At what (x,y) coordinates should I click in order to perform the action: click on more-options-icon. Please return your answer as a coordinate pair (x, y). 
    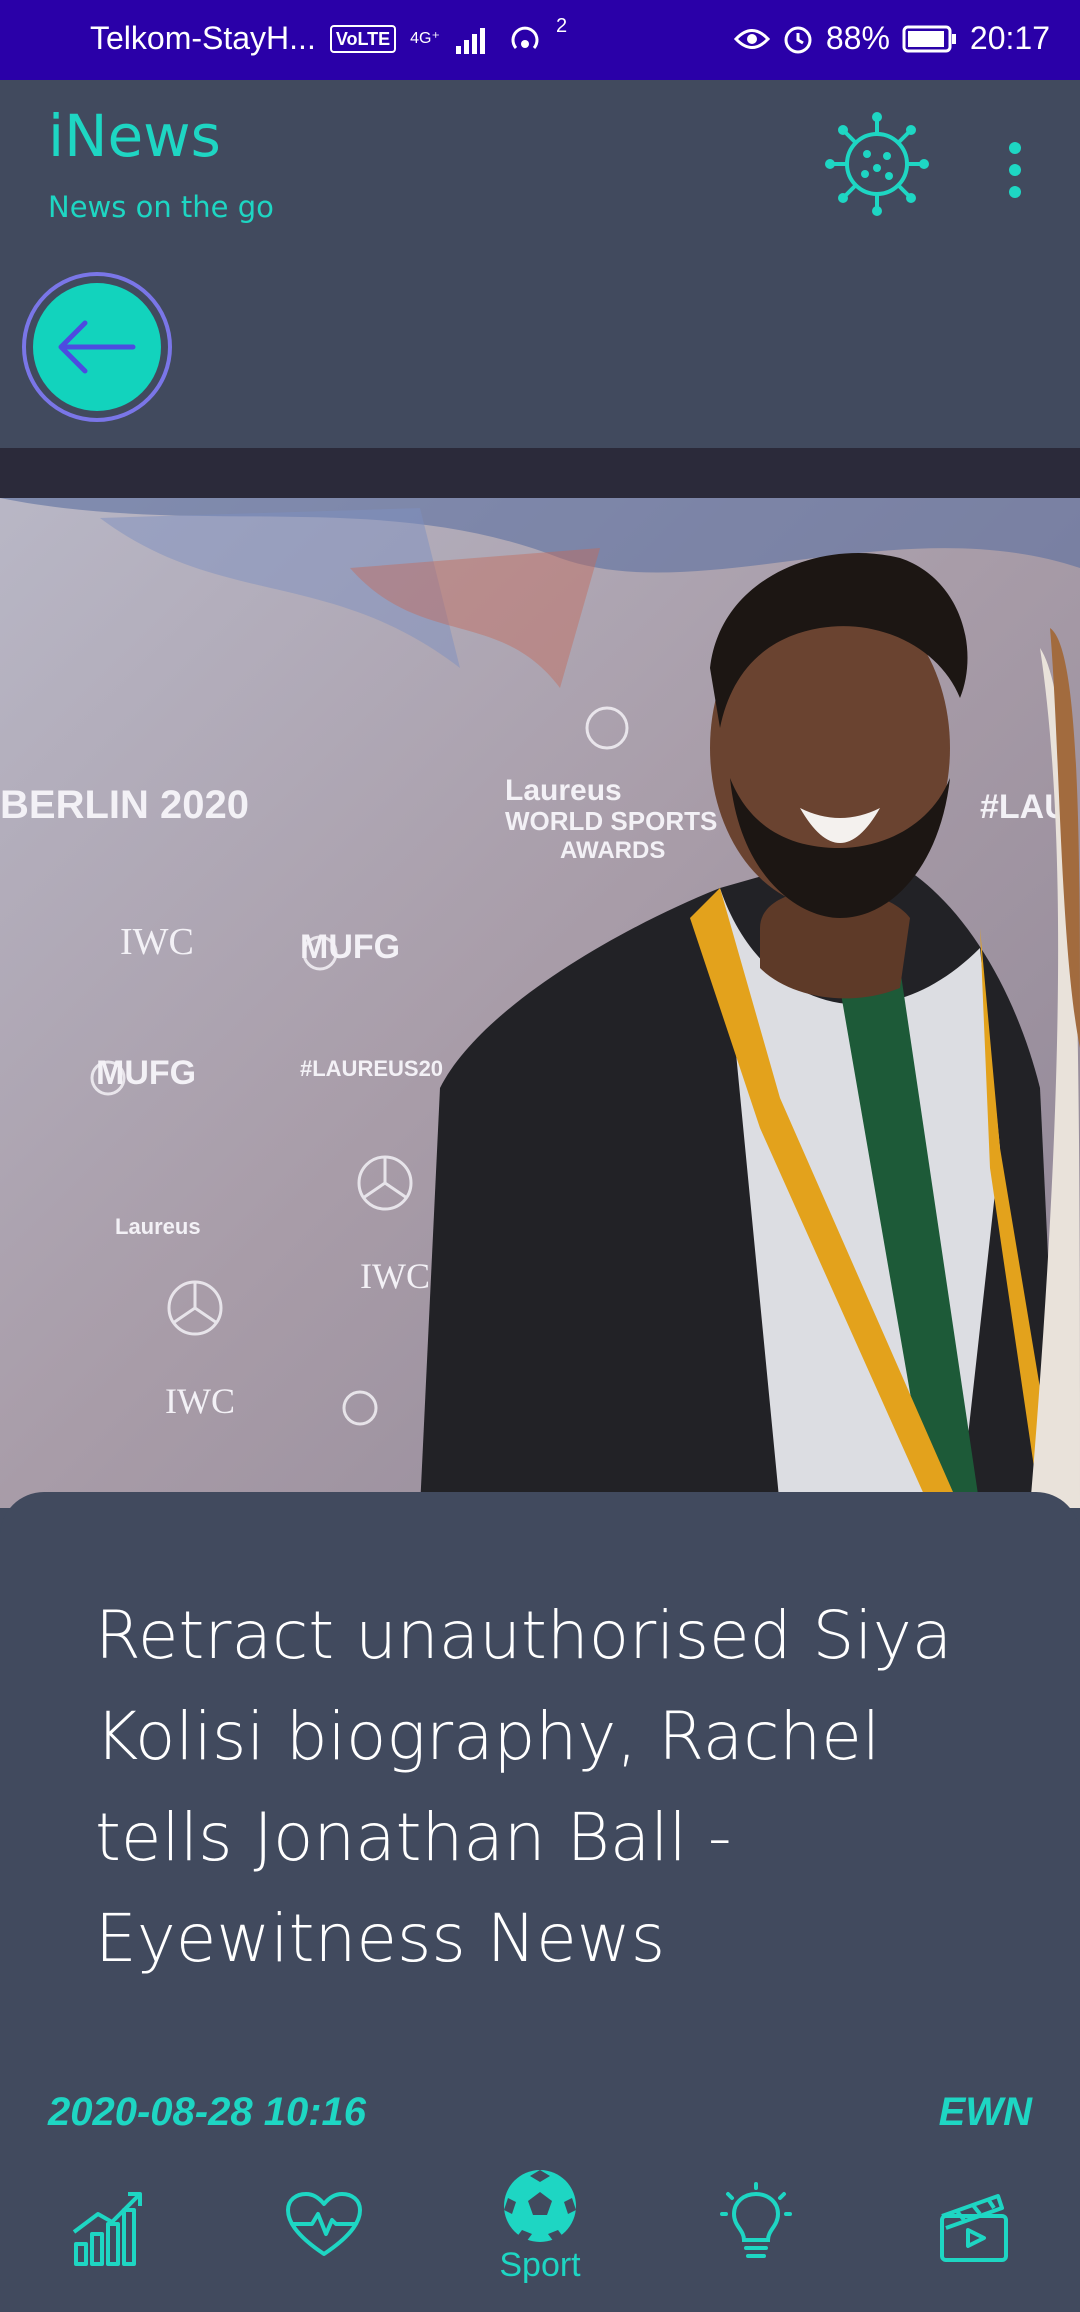
    Looking at the image, I should click on (1015, 170).